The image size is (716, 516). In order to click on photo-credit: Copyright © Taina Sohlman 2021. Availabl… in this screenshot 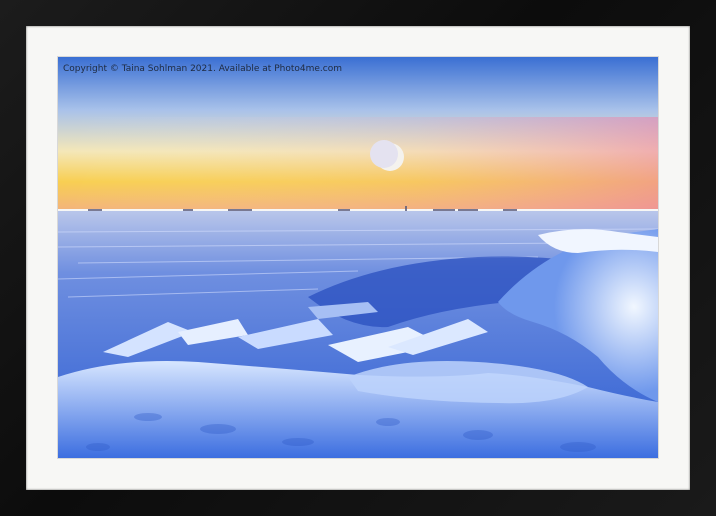, I will do `click(202, 69)`.